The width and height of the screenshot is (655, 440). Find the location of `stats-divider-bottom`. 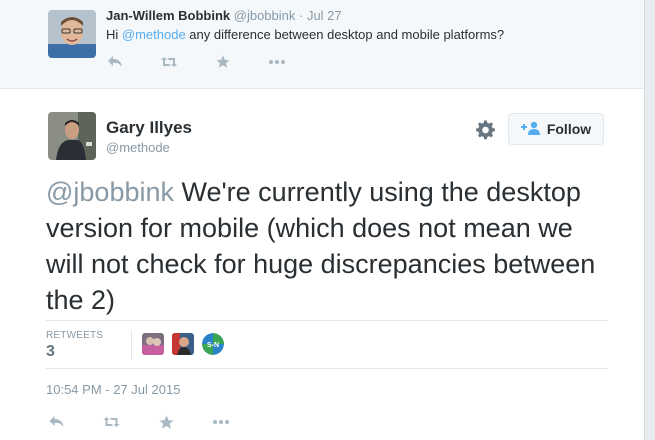

stats-divider-bottom is located at coordinates (327, 368).